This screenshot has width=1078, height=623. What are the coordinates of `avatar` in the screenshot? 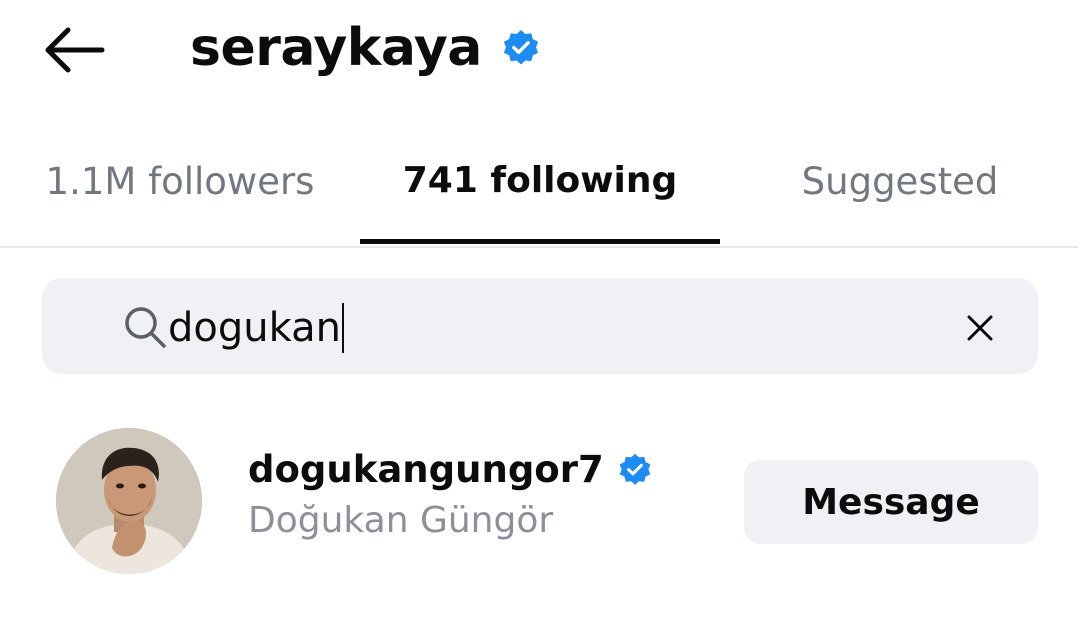 It's located at (129, 501).